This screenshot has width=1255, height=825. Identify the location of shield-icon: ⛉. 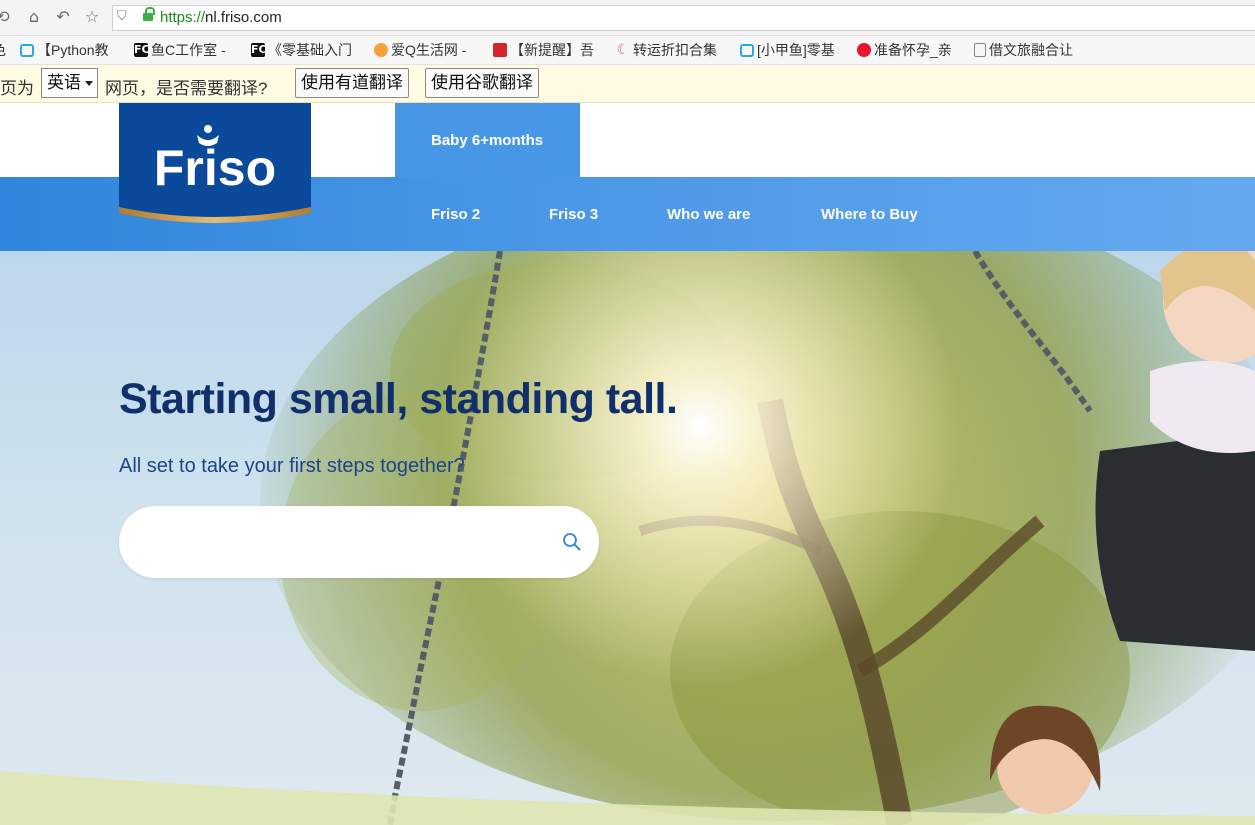
(122, 16).